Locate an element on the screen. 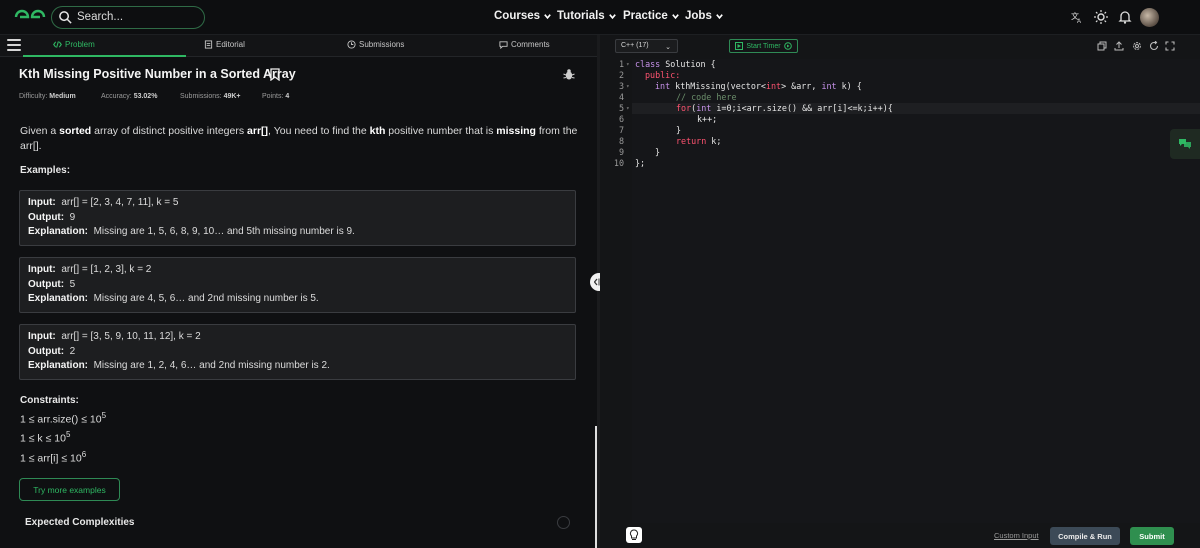 The image size is (1200, 548). problem-tabs: Problem Editorial Submissions Comments is located at coordinates (298, 46).